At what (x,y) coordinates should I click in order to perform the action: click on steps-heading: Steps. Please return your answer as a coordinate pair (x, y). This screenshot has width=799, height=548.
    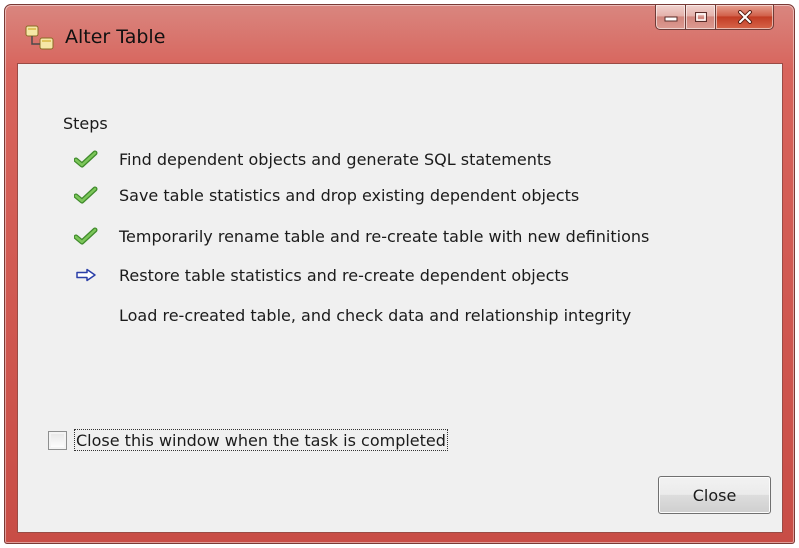
    Looking at the image, I should click on (85, 123).